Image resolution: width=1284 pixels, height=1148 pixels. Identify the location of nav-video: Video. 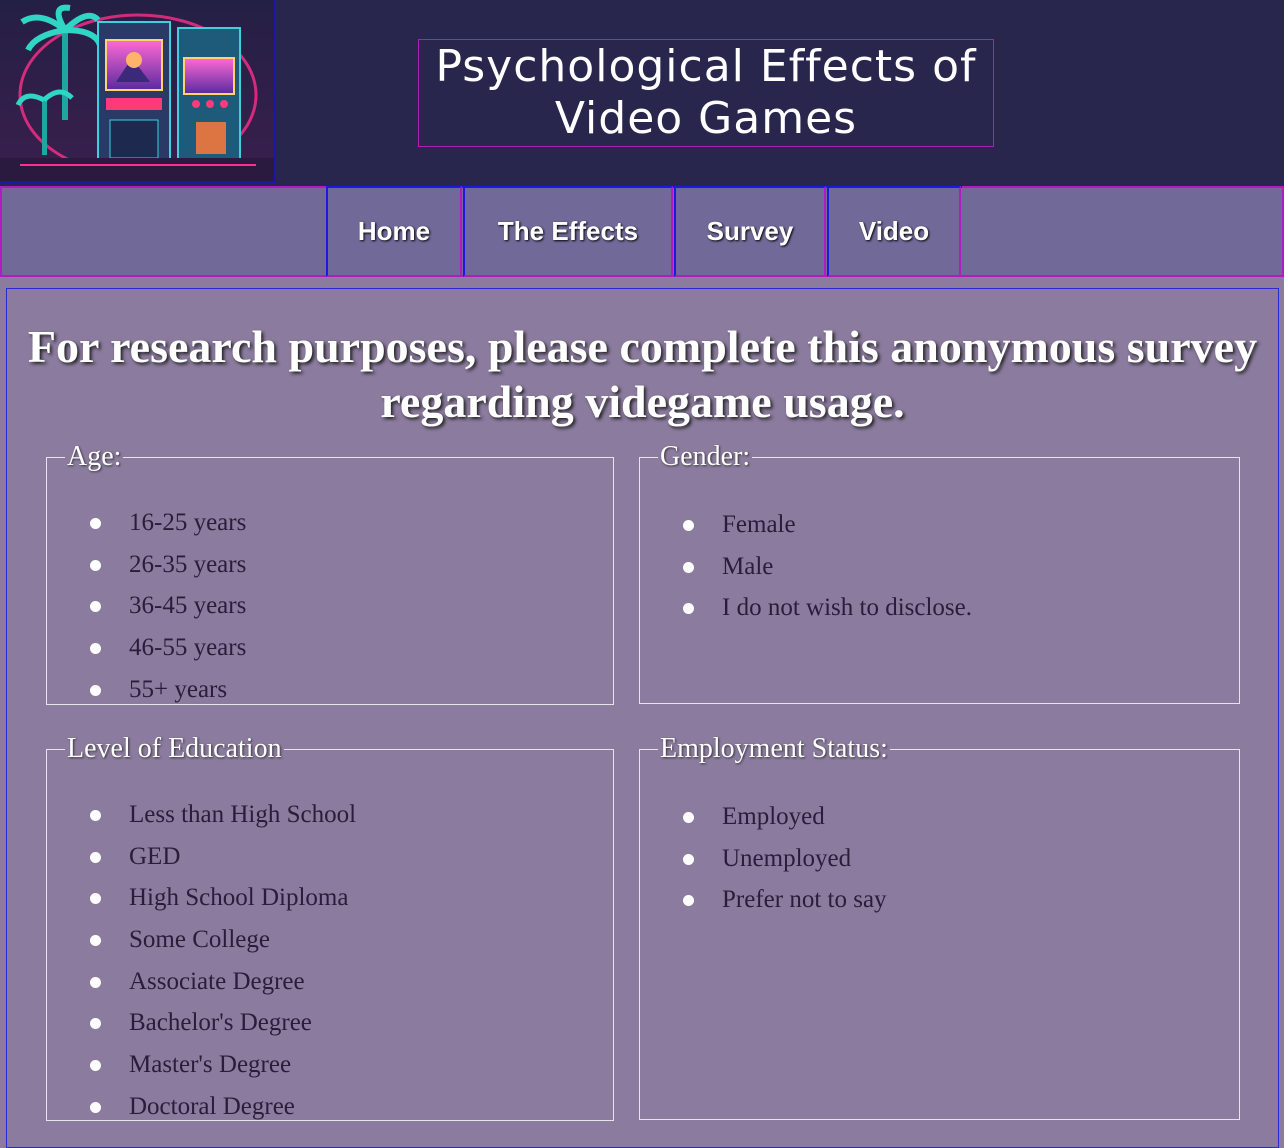
(894, 231).